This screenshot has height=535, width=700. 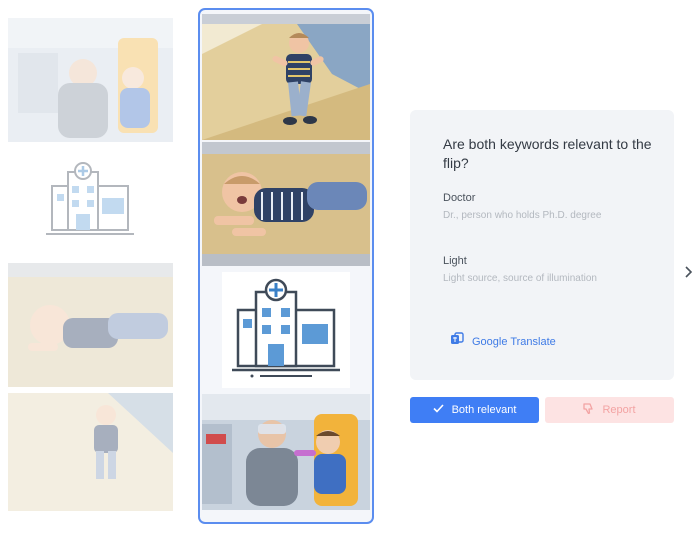 What do you see at coordinates (689, 272) in the screenshot?
I see `chevron-right-icon` at bounding box center [689, 272].